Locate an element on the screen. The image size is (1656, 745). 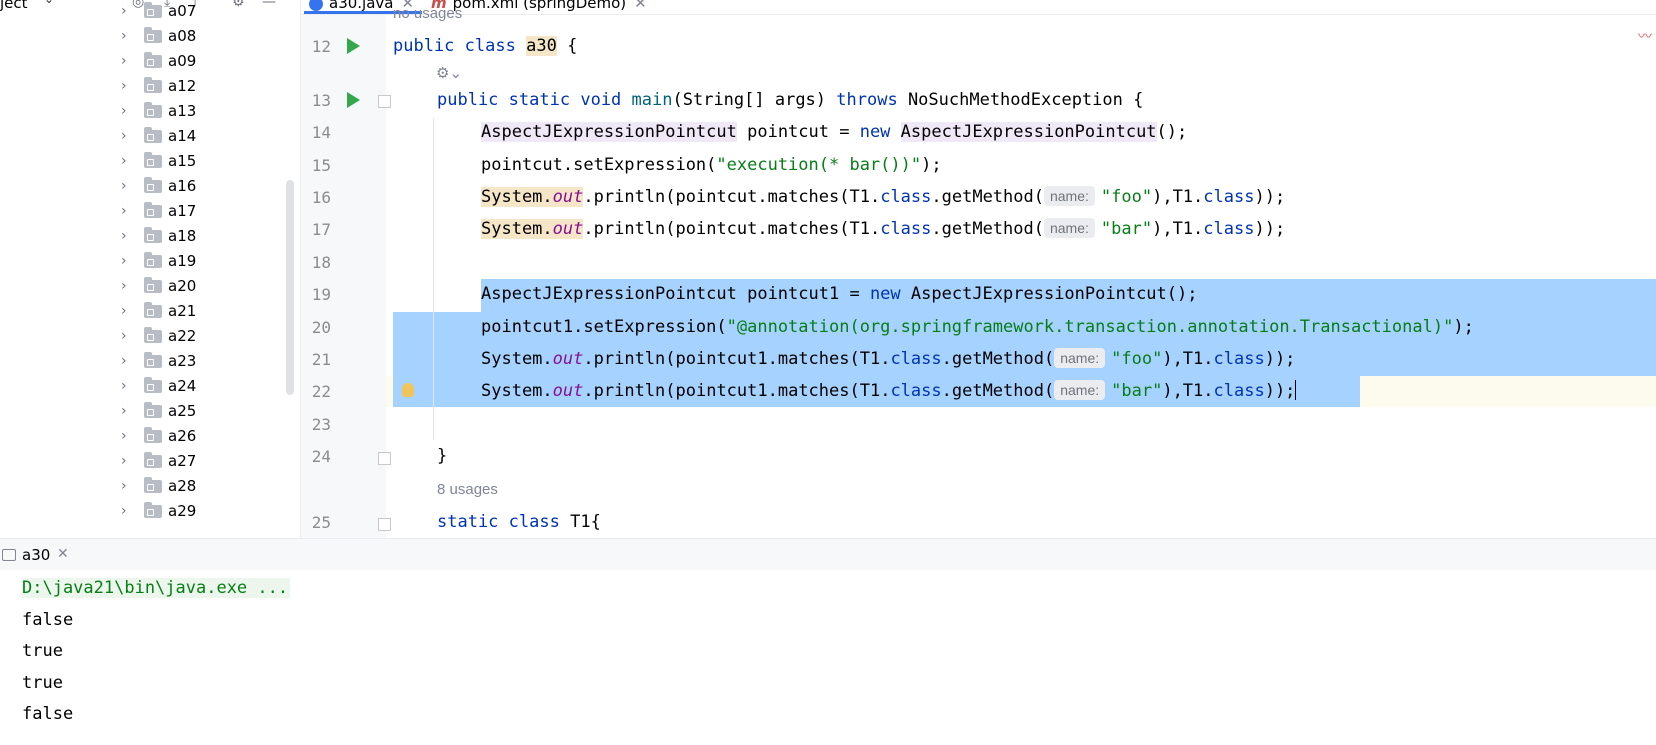
tree-item-a26: › a26 is located at coordinates (145, 437).